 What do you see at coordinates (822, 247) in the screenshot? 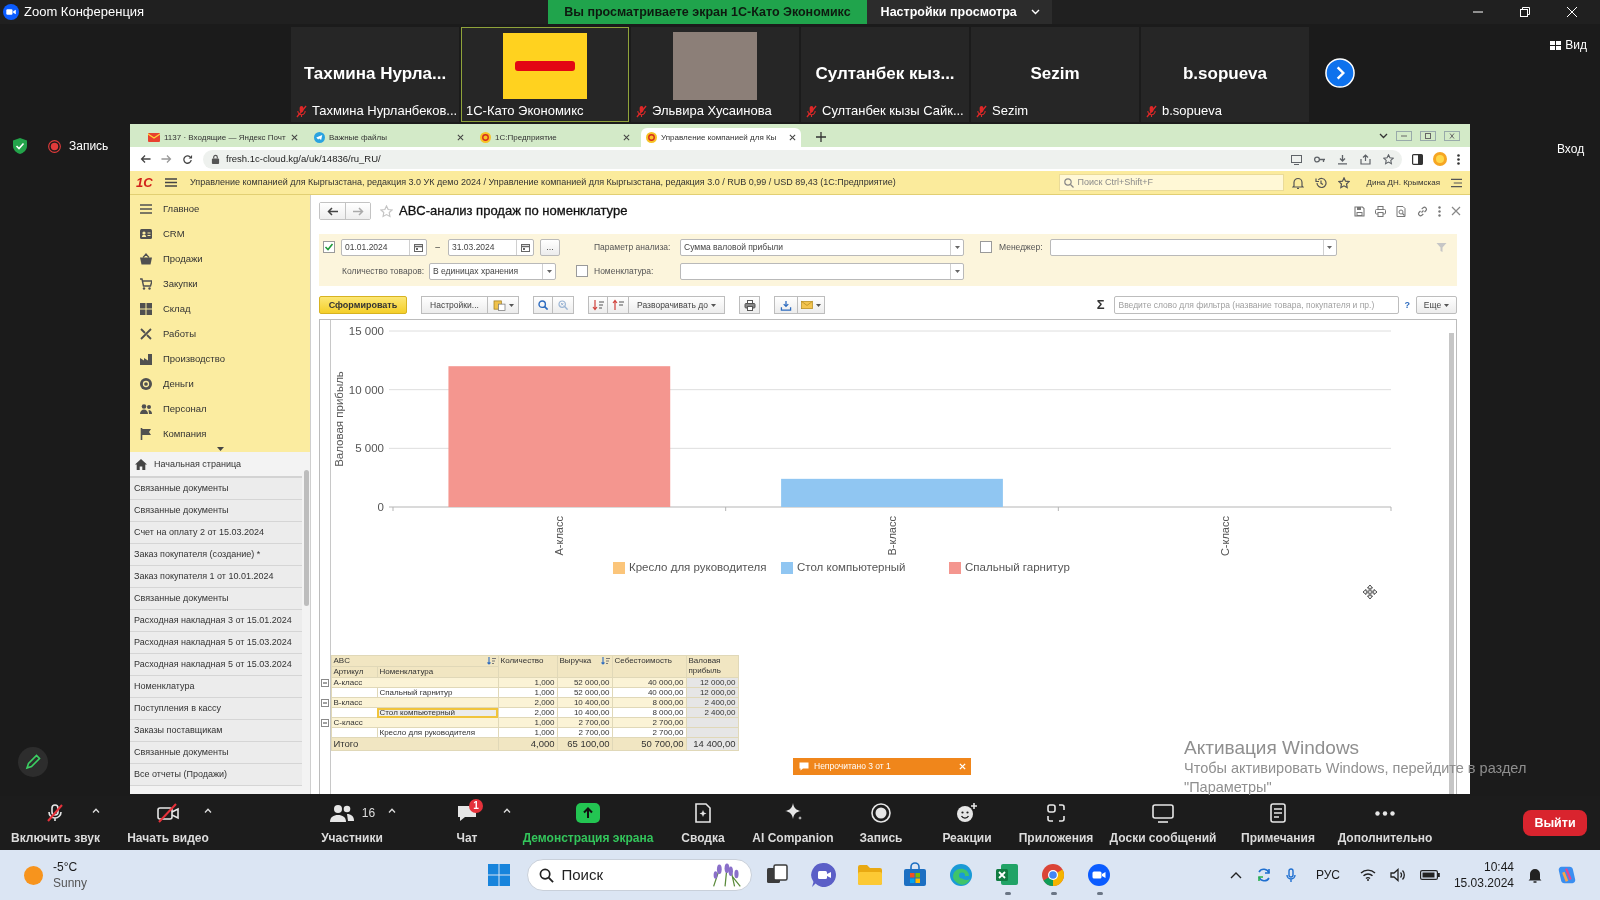
I see `analysis-parameter-select: Сумма валовой прибыли` at bounding box center [822, 247].